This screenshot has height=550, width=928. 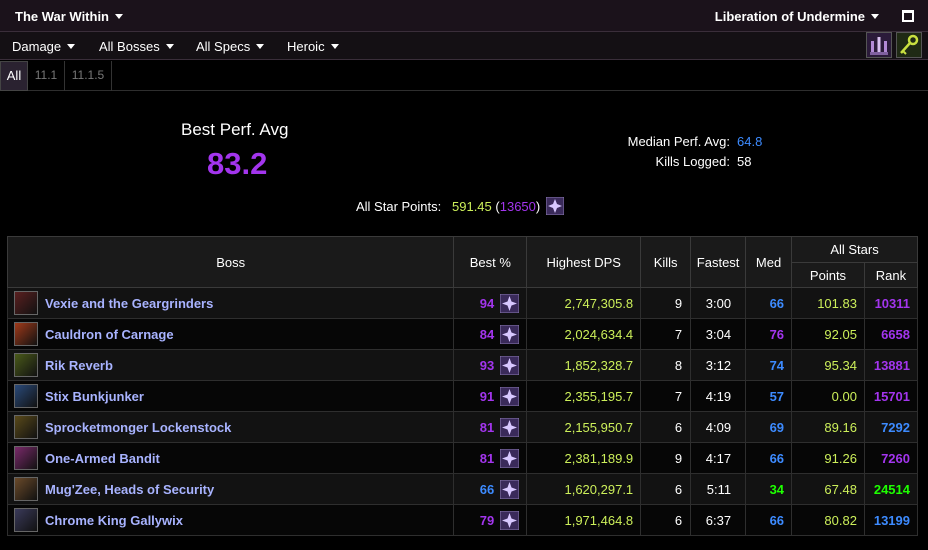 I want to click on kills-cell: 9, so click(x=666, y=458).